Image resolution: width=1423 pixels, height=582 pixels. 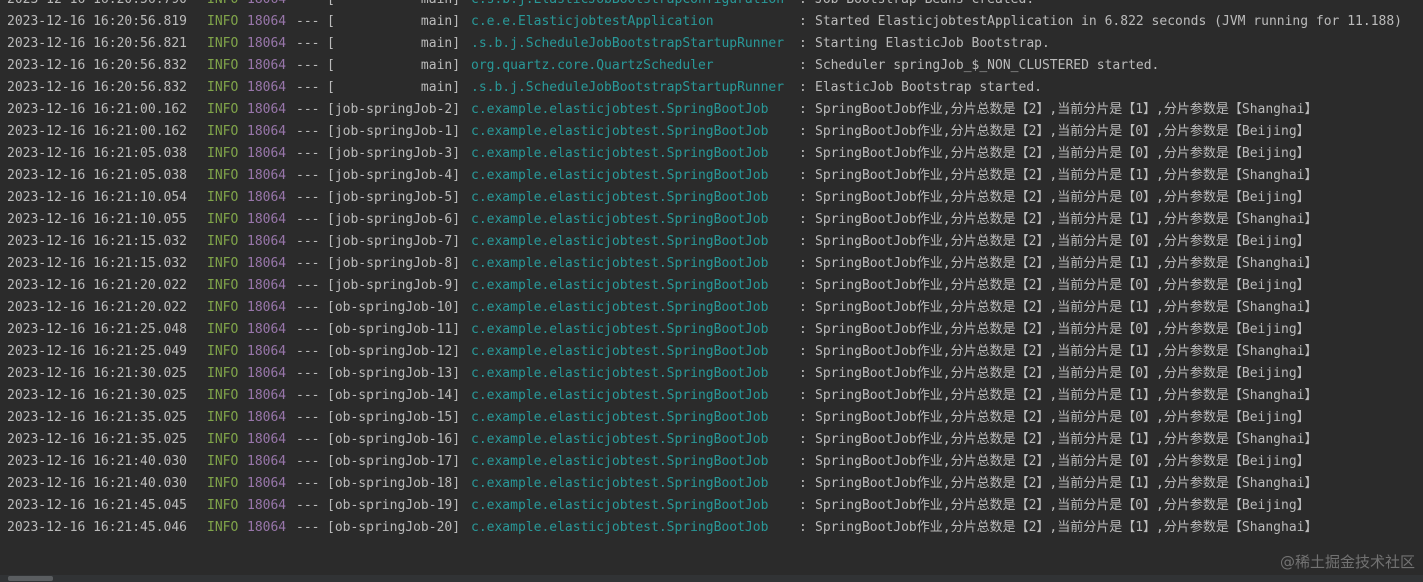 I want to click on timestamp: 2023-12-16 16:21:30.025, so click(x=97, y=373).